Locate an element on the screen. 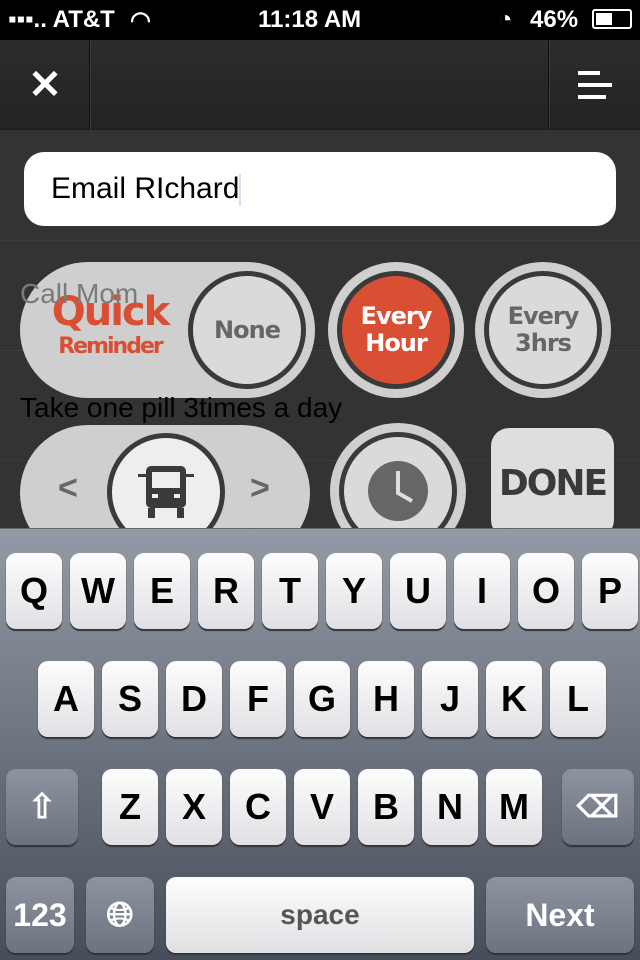  key-p: P is located at coordinates (610, 591).